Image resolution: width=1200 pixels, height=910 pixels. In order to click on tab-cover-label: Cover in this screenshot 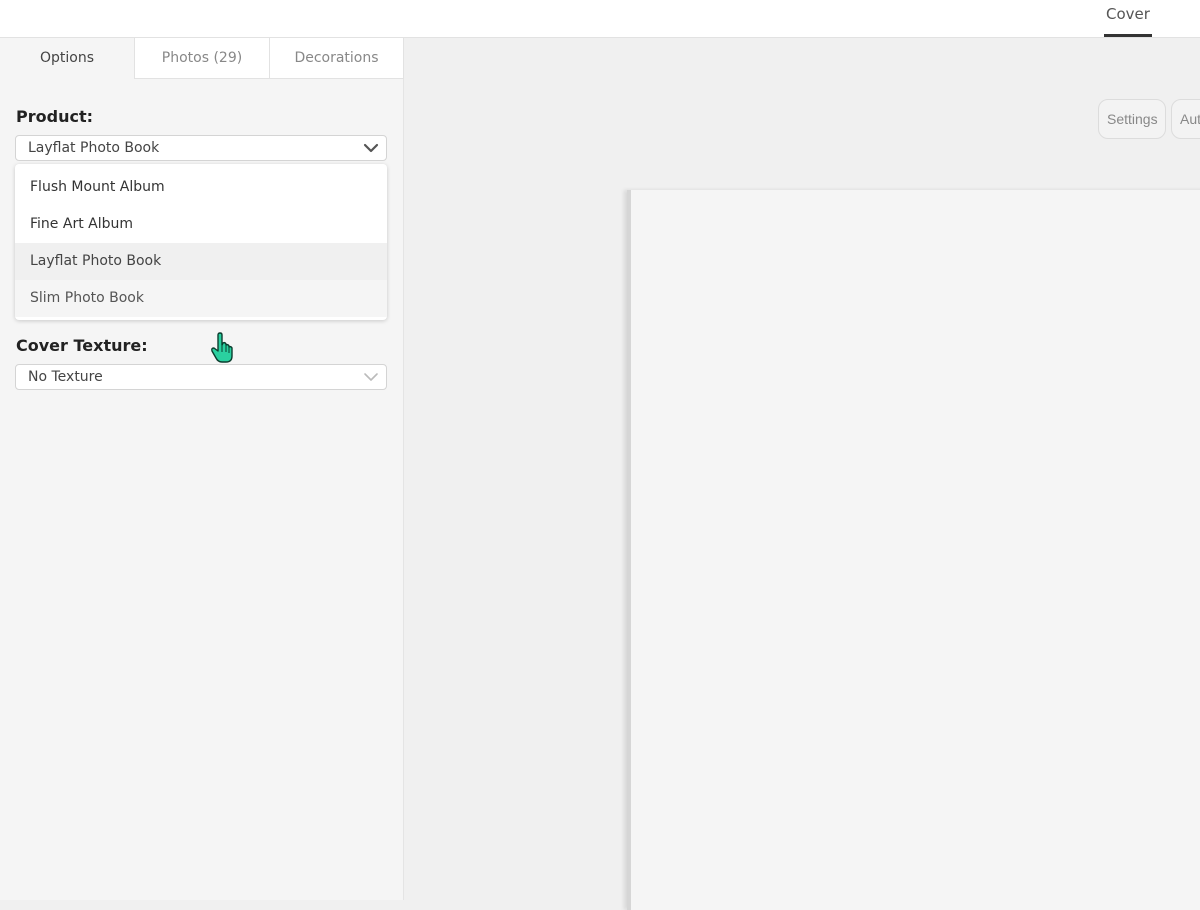, I will do `click(1128, 14)`.